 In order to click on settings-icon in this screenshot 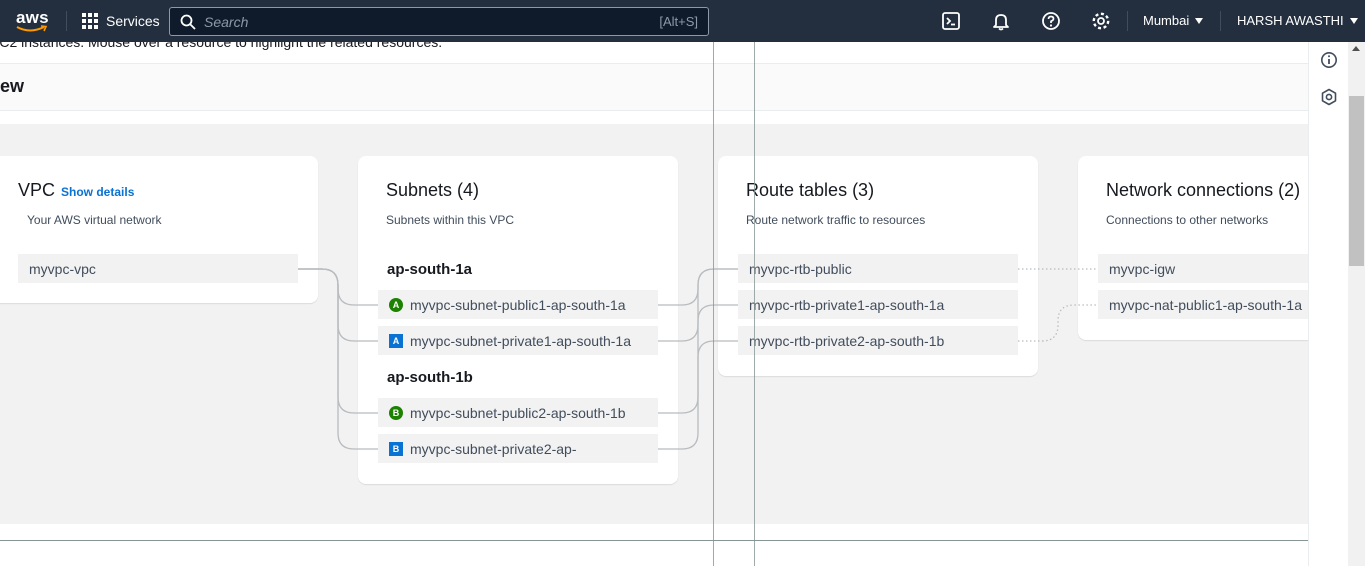, I will do `click(1101, 21)`.